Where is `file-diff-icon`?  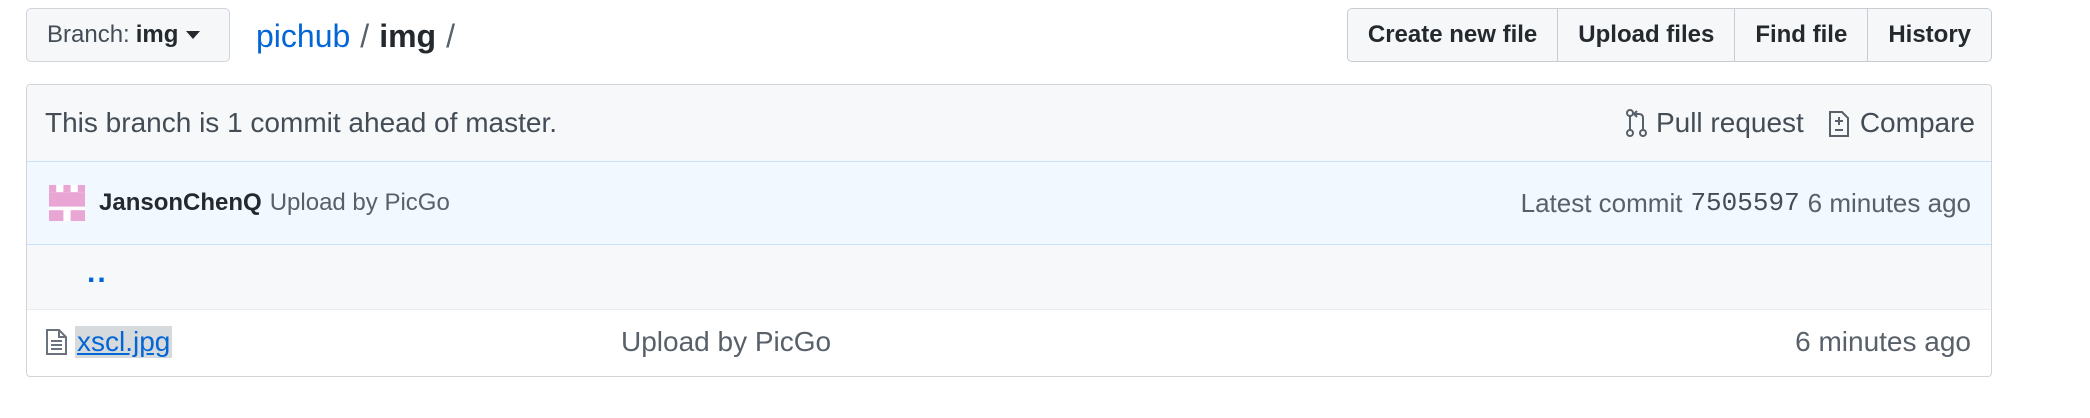
file-diff-icon is located at coordinates (1838, 124).